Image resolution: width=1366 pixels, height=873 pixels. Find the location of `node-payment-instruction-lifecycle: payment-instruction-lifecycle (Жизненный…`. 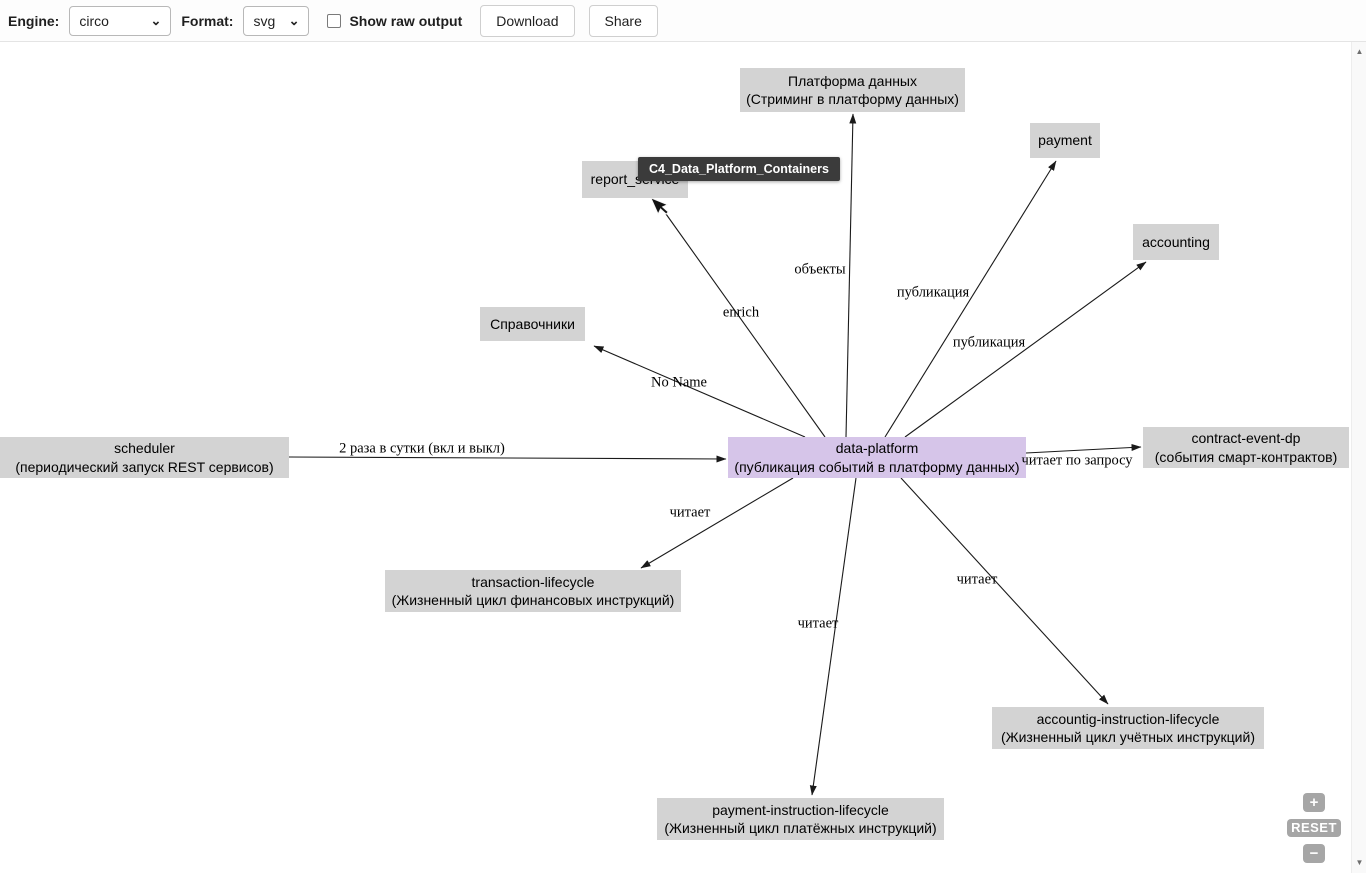

node-payment-instruction-lifecycle: payment-instruction-lifecycle (Жизненный… is located at coordinates (800, 819).